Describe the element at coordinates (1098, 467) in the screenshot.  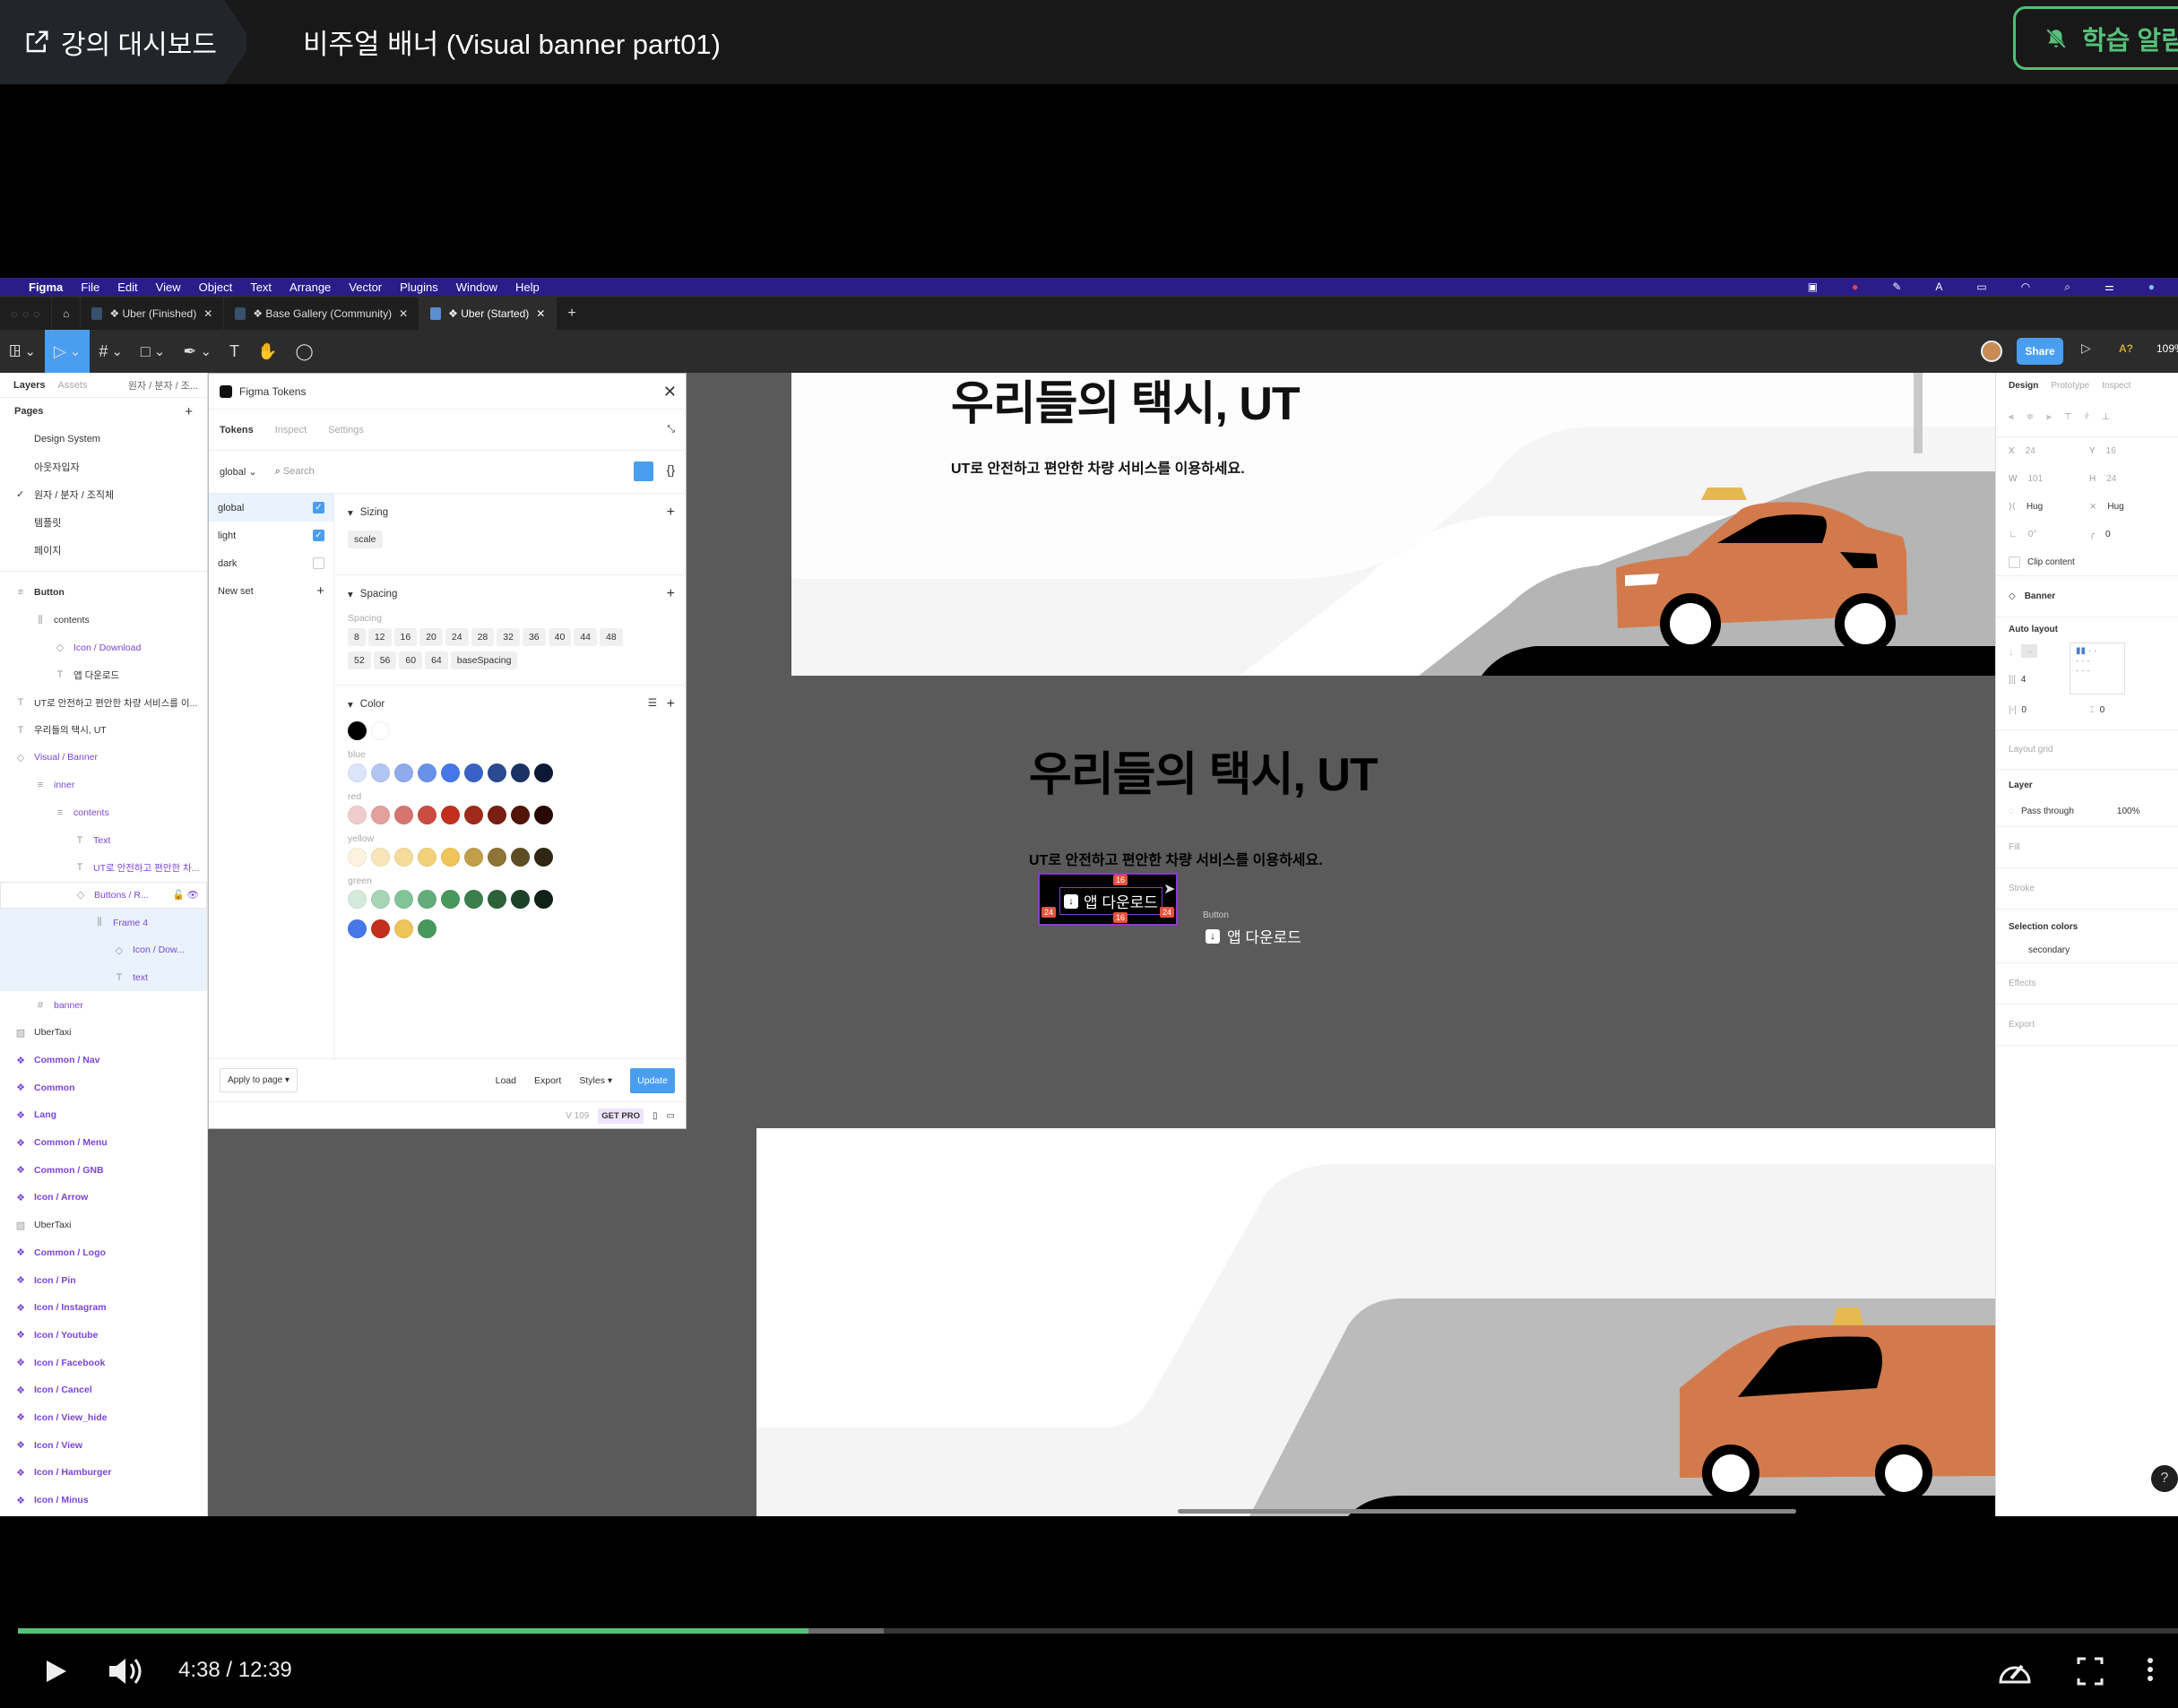
I see `banner-subtitle: UT로 안전하고 편안한 차량 서비스를 이용하세요.` at that location.